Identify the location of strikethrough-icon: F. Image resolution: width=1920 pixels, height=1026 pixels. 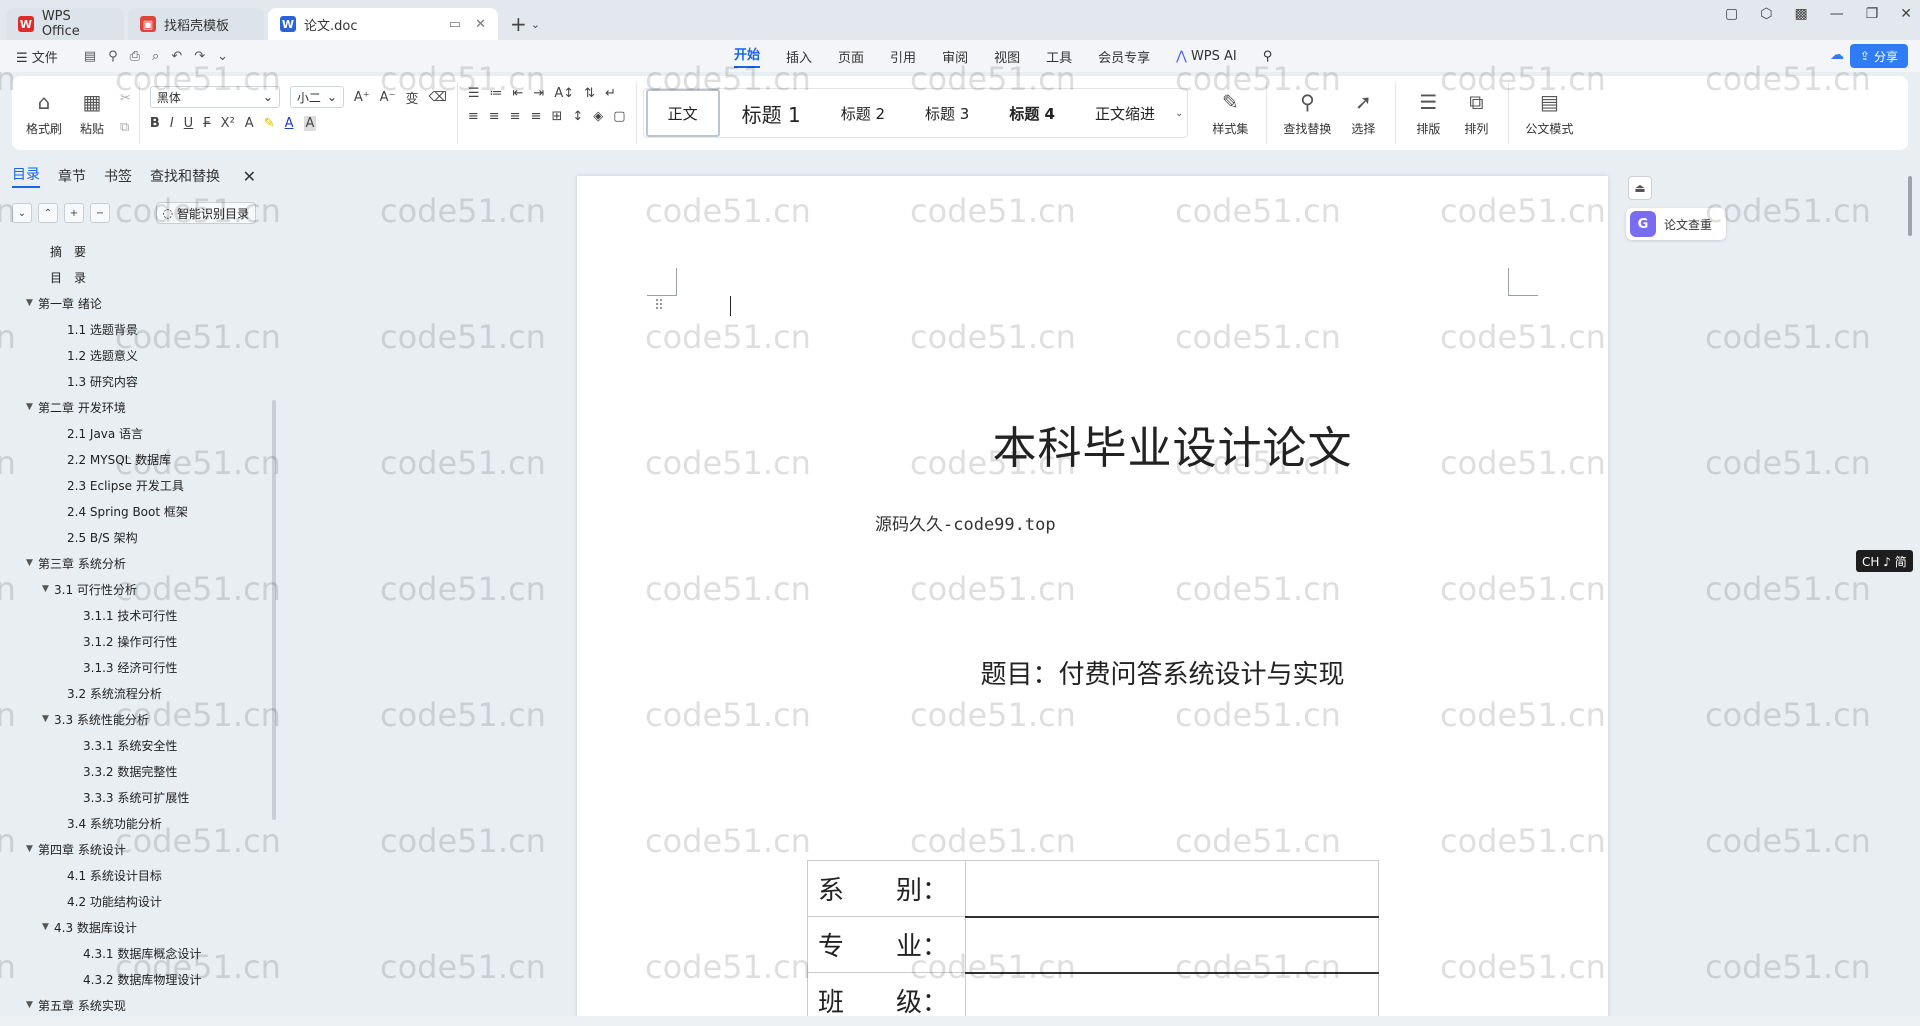
(206, 123).